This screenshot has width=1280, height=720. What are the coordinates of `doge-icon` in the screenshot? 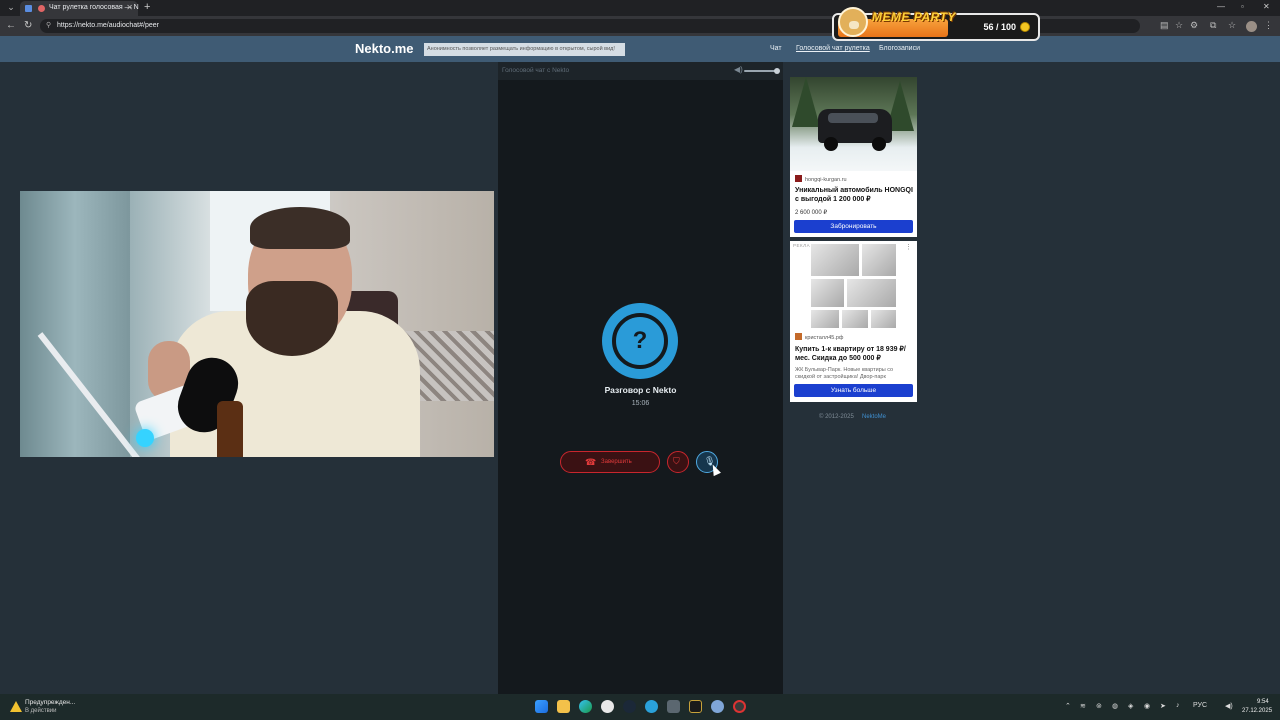 It's located at (853, 22).